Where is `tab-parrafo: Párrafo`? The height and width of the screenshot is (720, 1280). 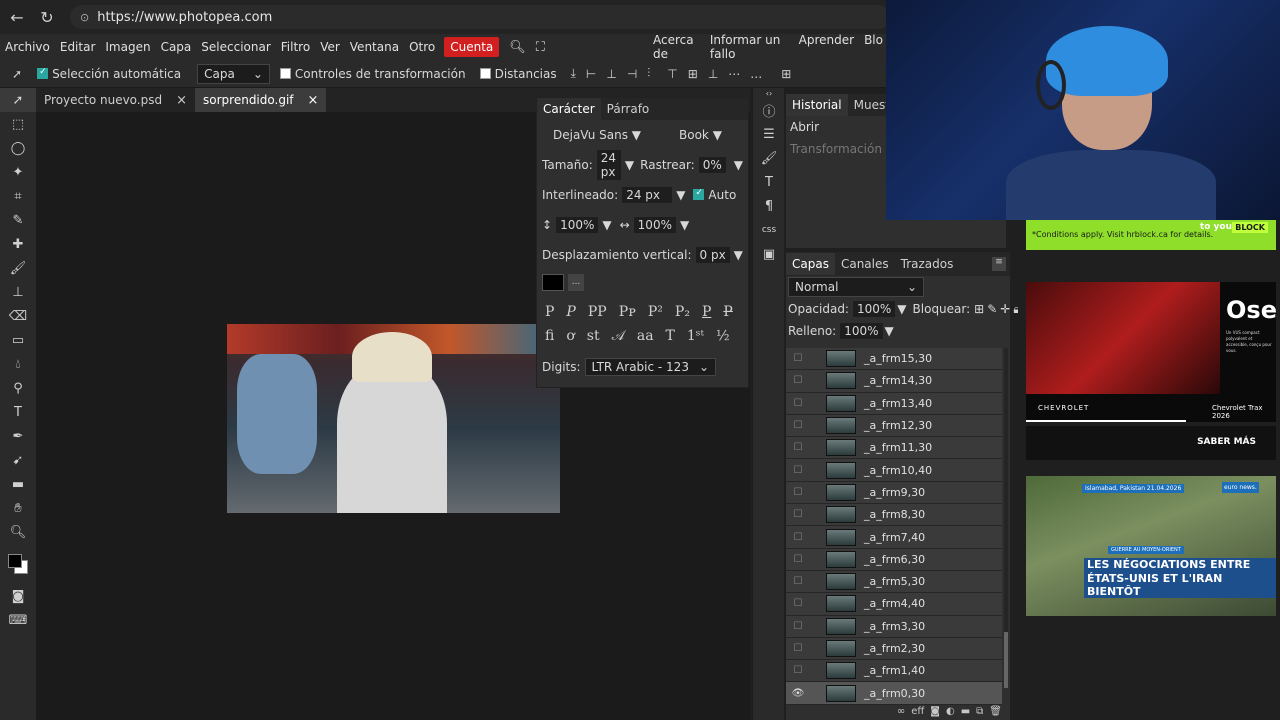 tab-parrafo: Párrafo is located at coordinates (628, 109).